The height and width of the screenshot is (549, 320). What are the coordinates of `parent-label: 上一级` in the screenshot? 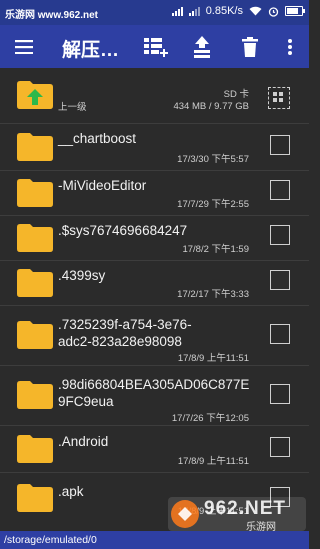 It's located at (72, 107).